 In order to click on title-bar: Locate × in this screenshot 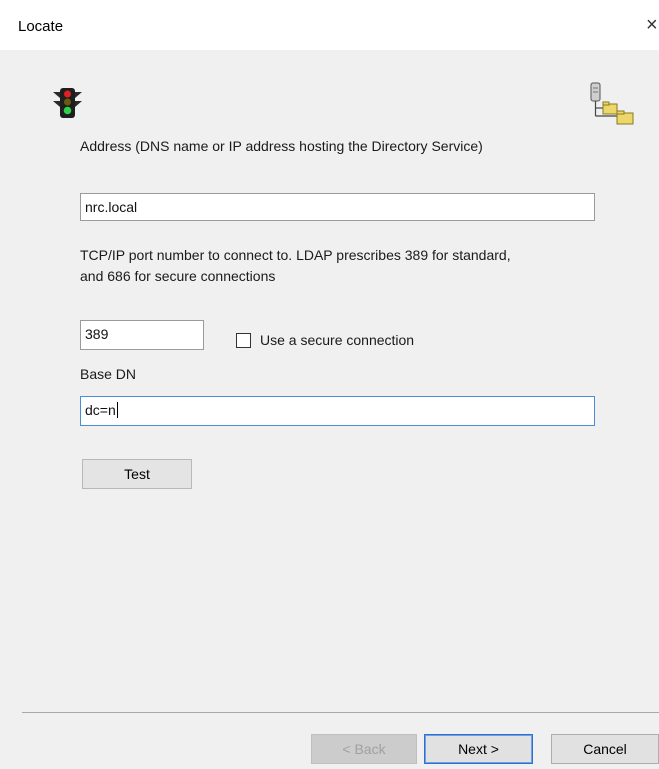, I will do `click(329, 25)`.